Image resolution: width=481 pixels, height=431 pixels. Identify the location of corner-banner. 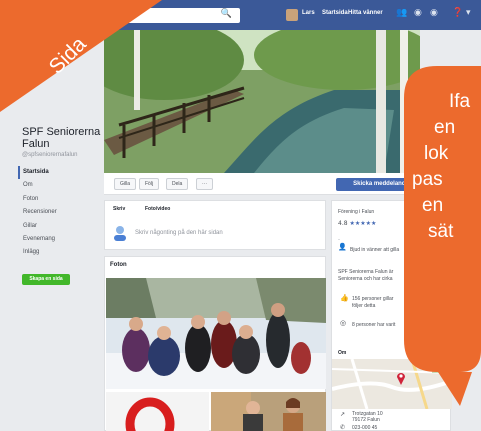
(81, 56).